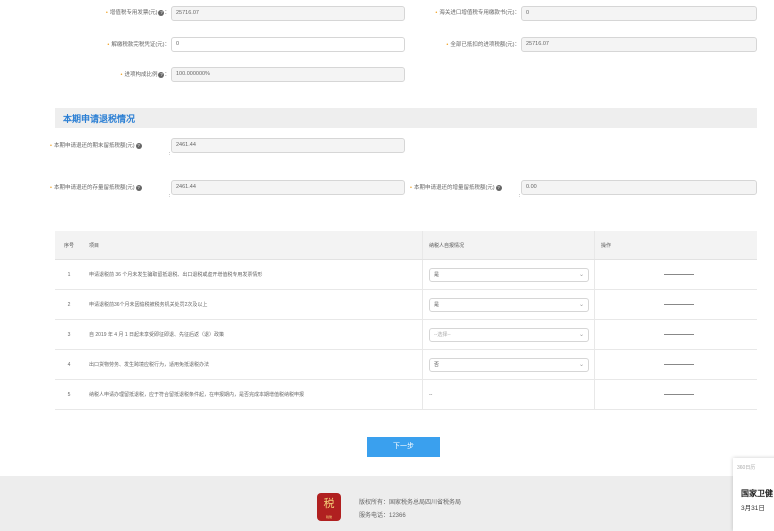 This screenshot has height=531, width=774. Describe the element at coordinates (508, 394) in the screenshot. I see `self-check-value: --` at that location.